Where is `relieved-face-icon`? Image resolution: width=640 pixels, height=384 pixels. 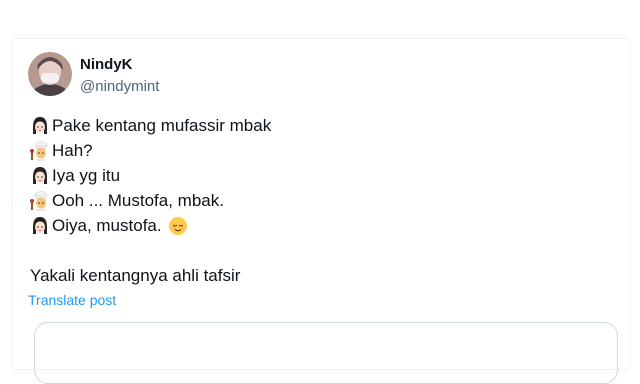 relieved-face-icon is located at coordinates (178, 226).